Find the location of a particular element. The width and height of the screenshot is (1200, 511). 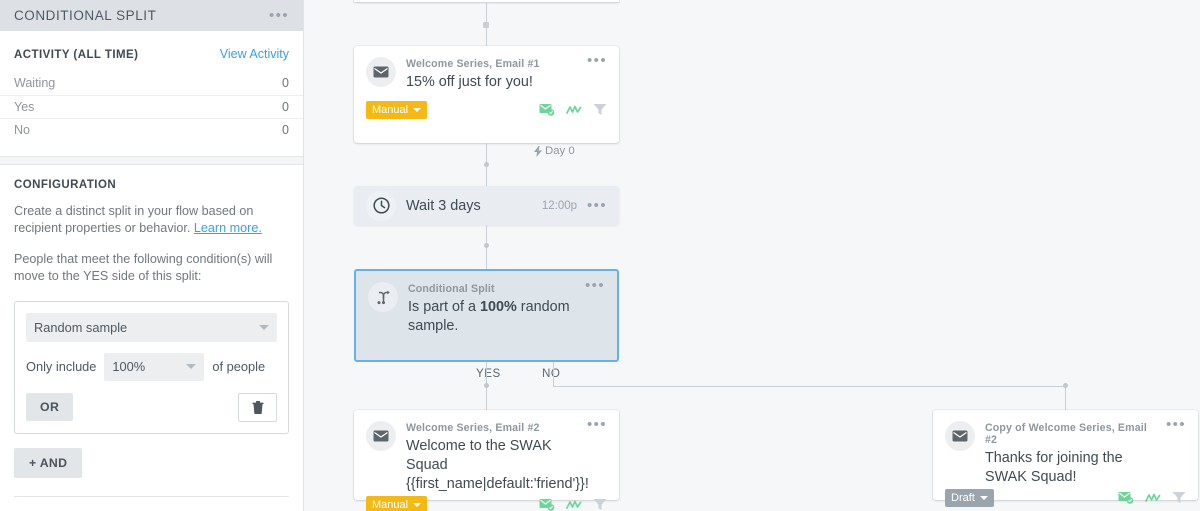

lightning-bolt-icon is located at coordinates (538, 151).